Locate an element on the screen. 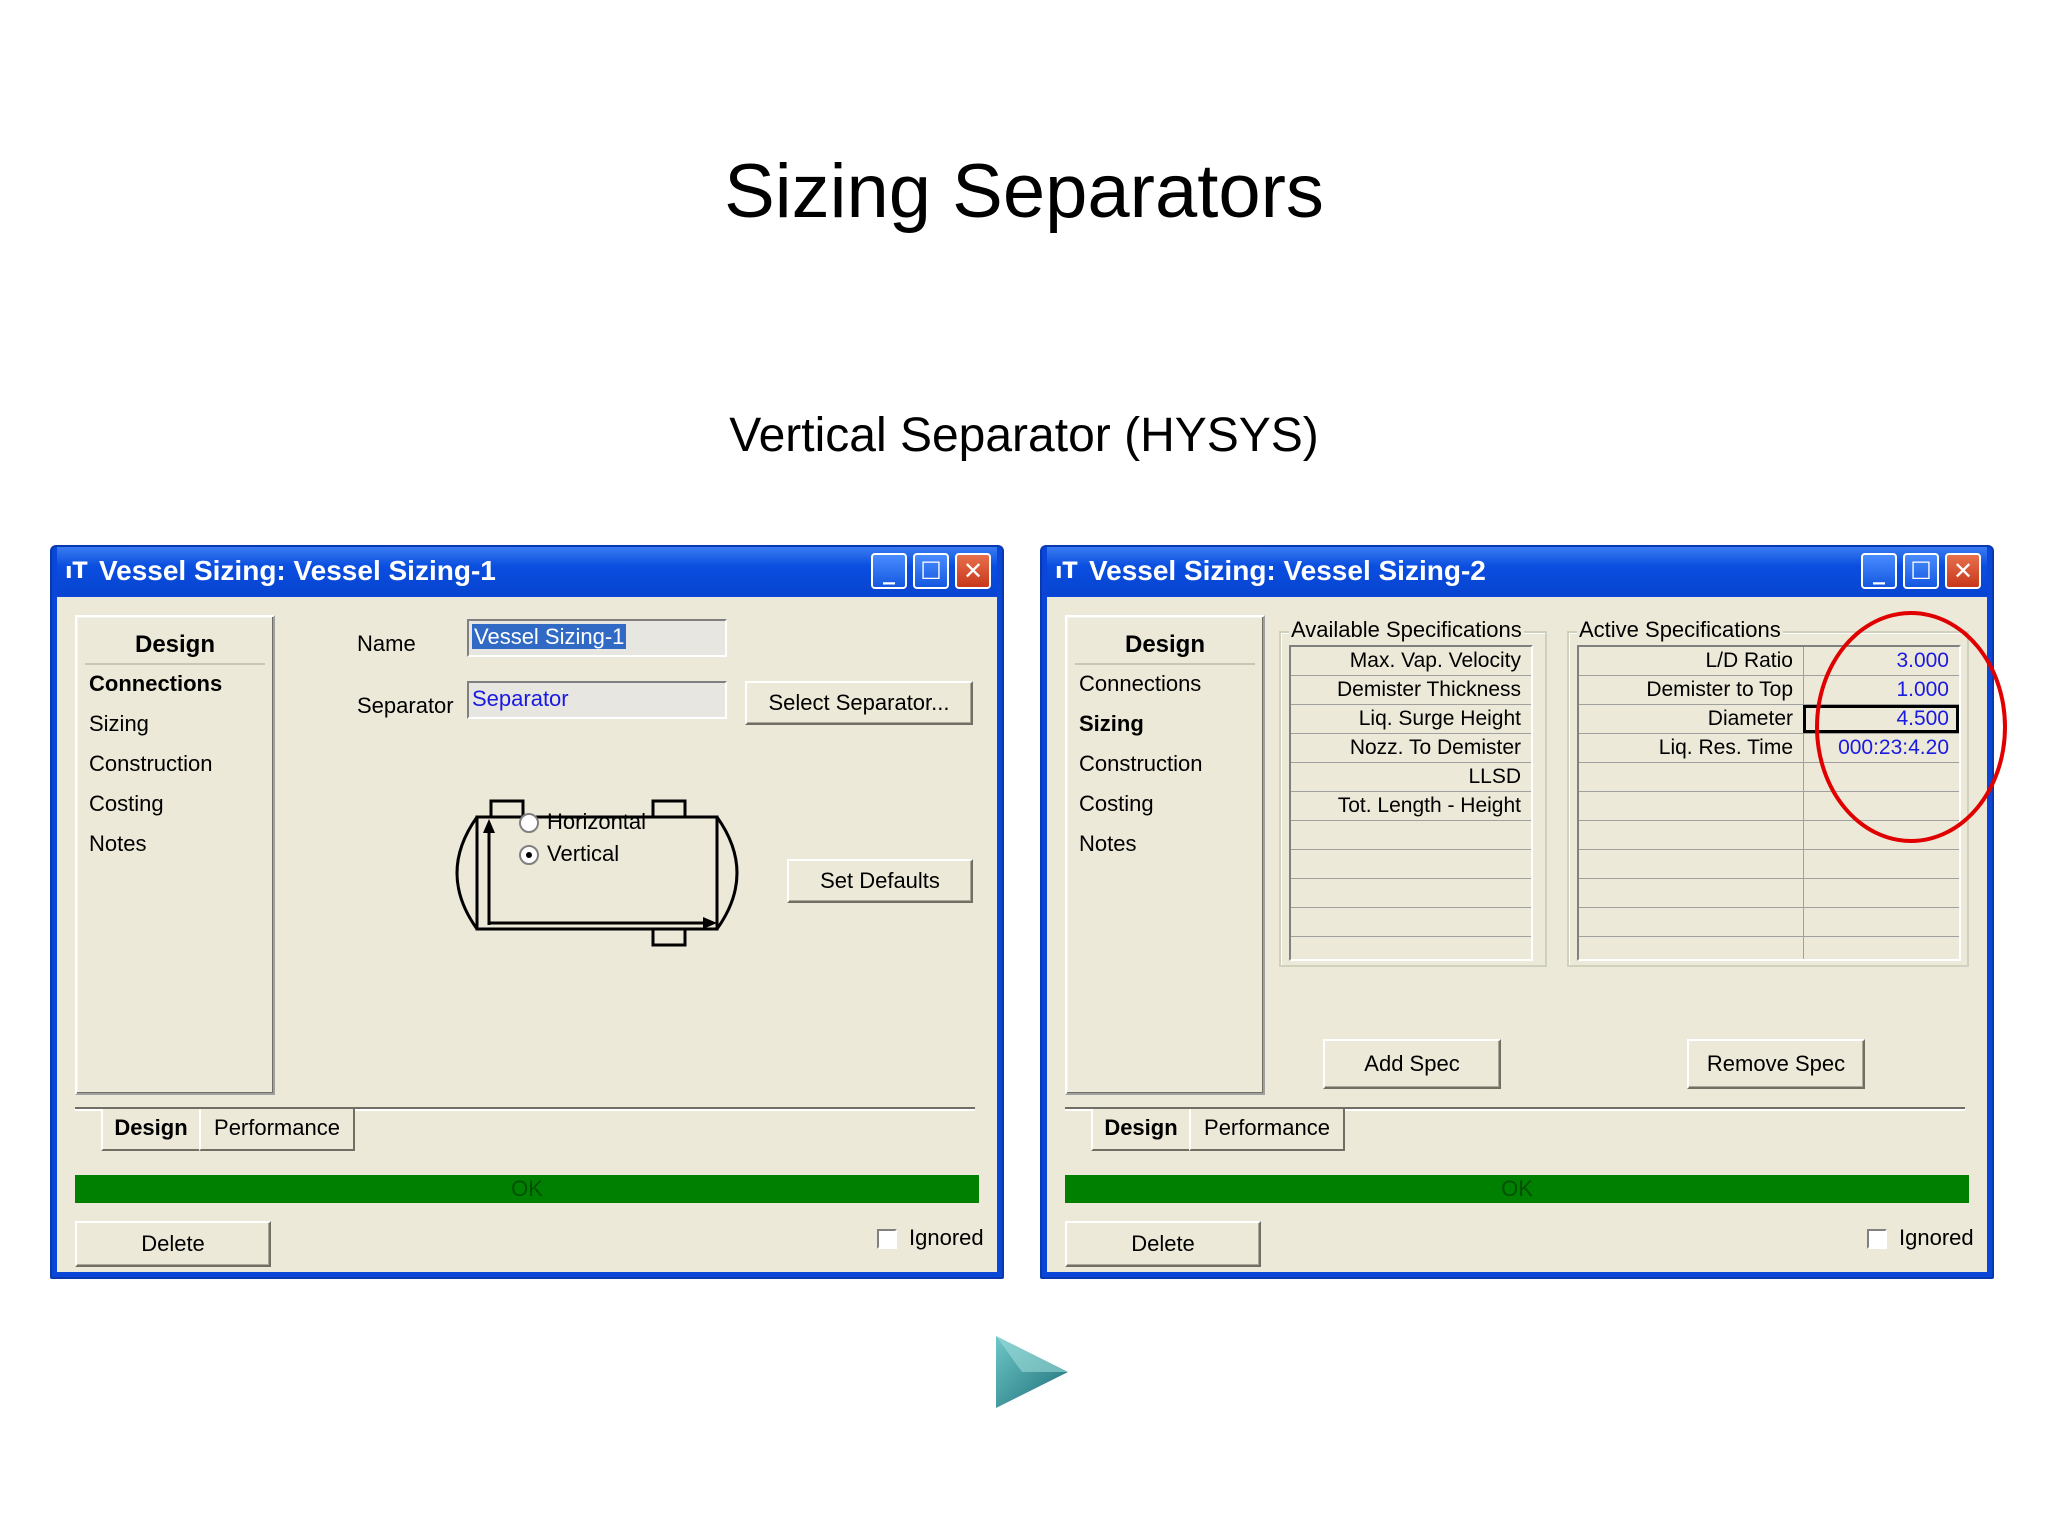 The width and height of the screenshot is (2048, 1536). window-2-titlebar: ıT Vessel Sizing: Vessel Sizing-2 _ ☐ ✕ is located at coordinates (1517, 571).